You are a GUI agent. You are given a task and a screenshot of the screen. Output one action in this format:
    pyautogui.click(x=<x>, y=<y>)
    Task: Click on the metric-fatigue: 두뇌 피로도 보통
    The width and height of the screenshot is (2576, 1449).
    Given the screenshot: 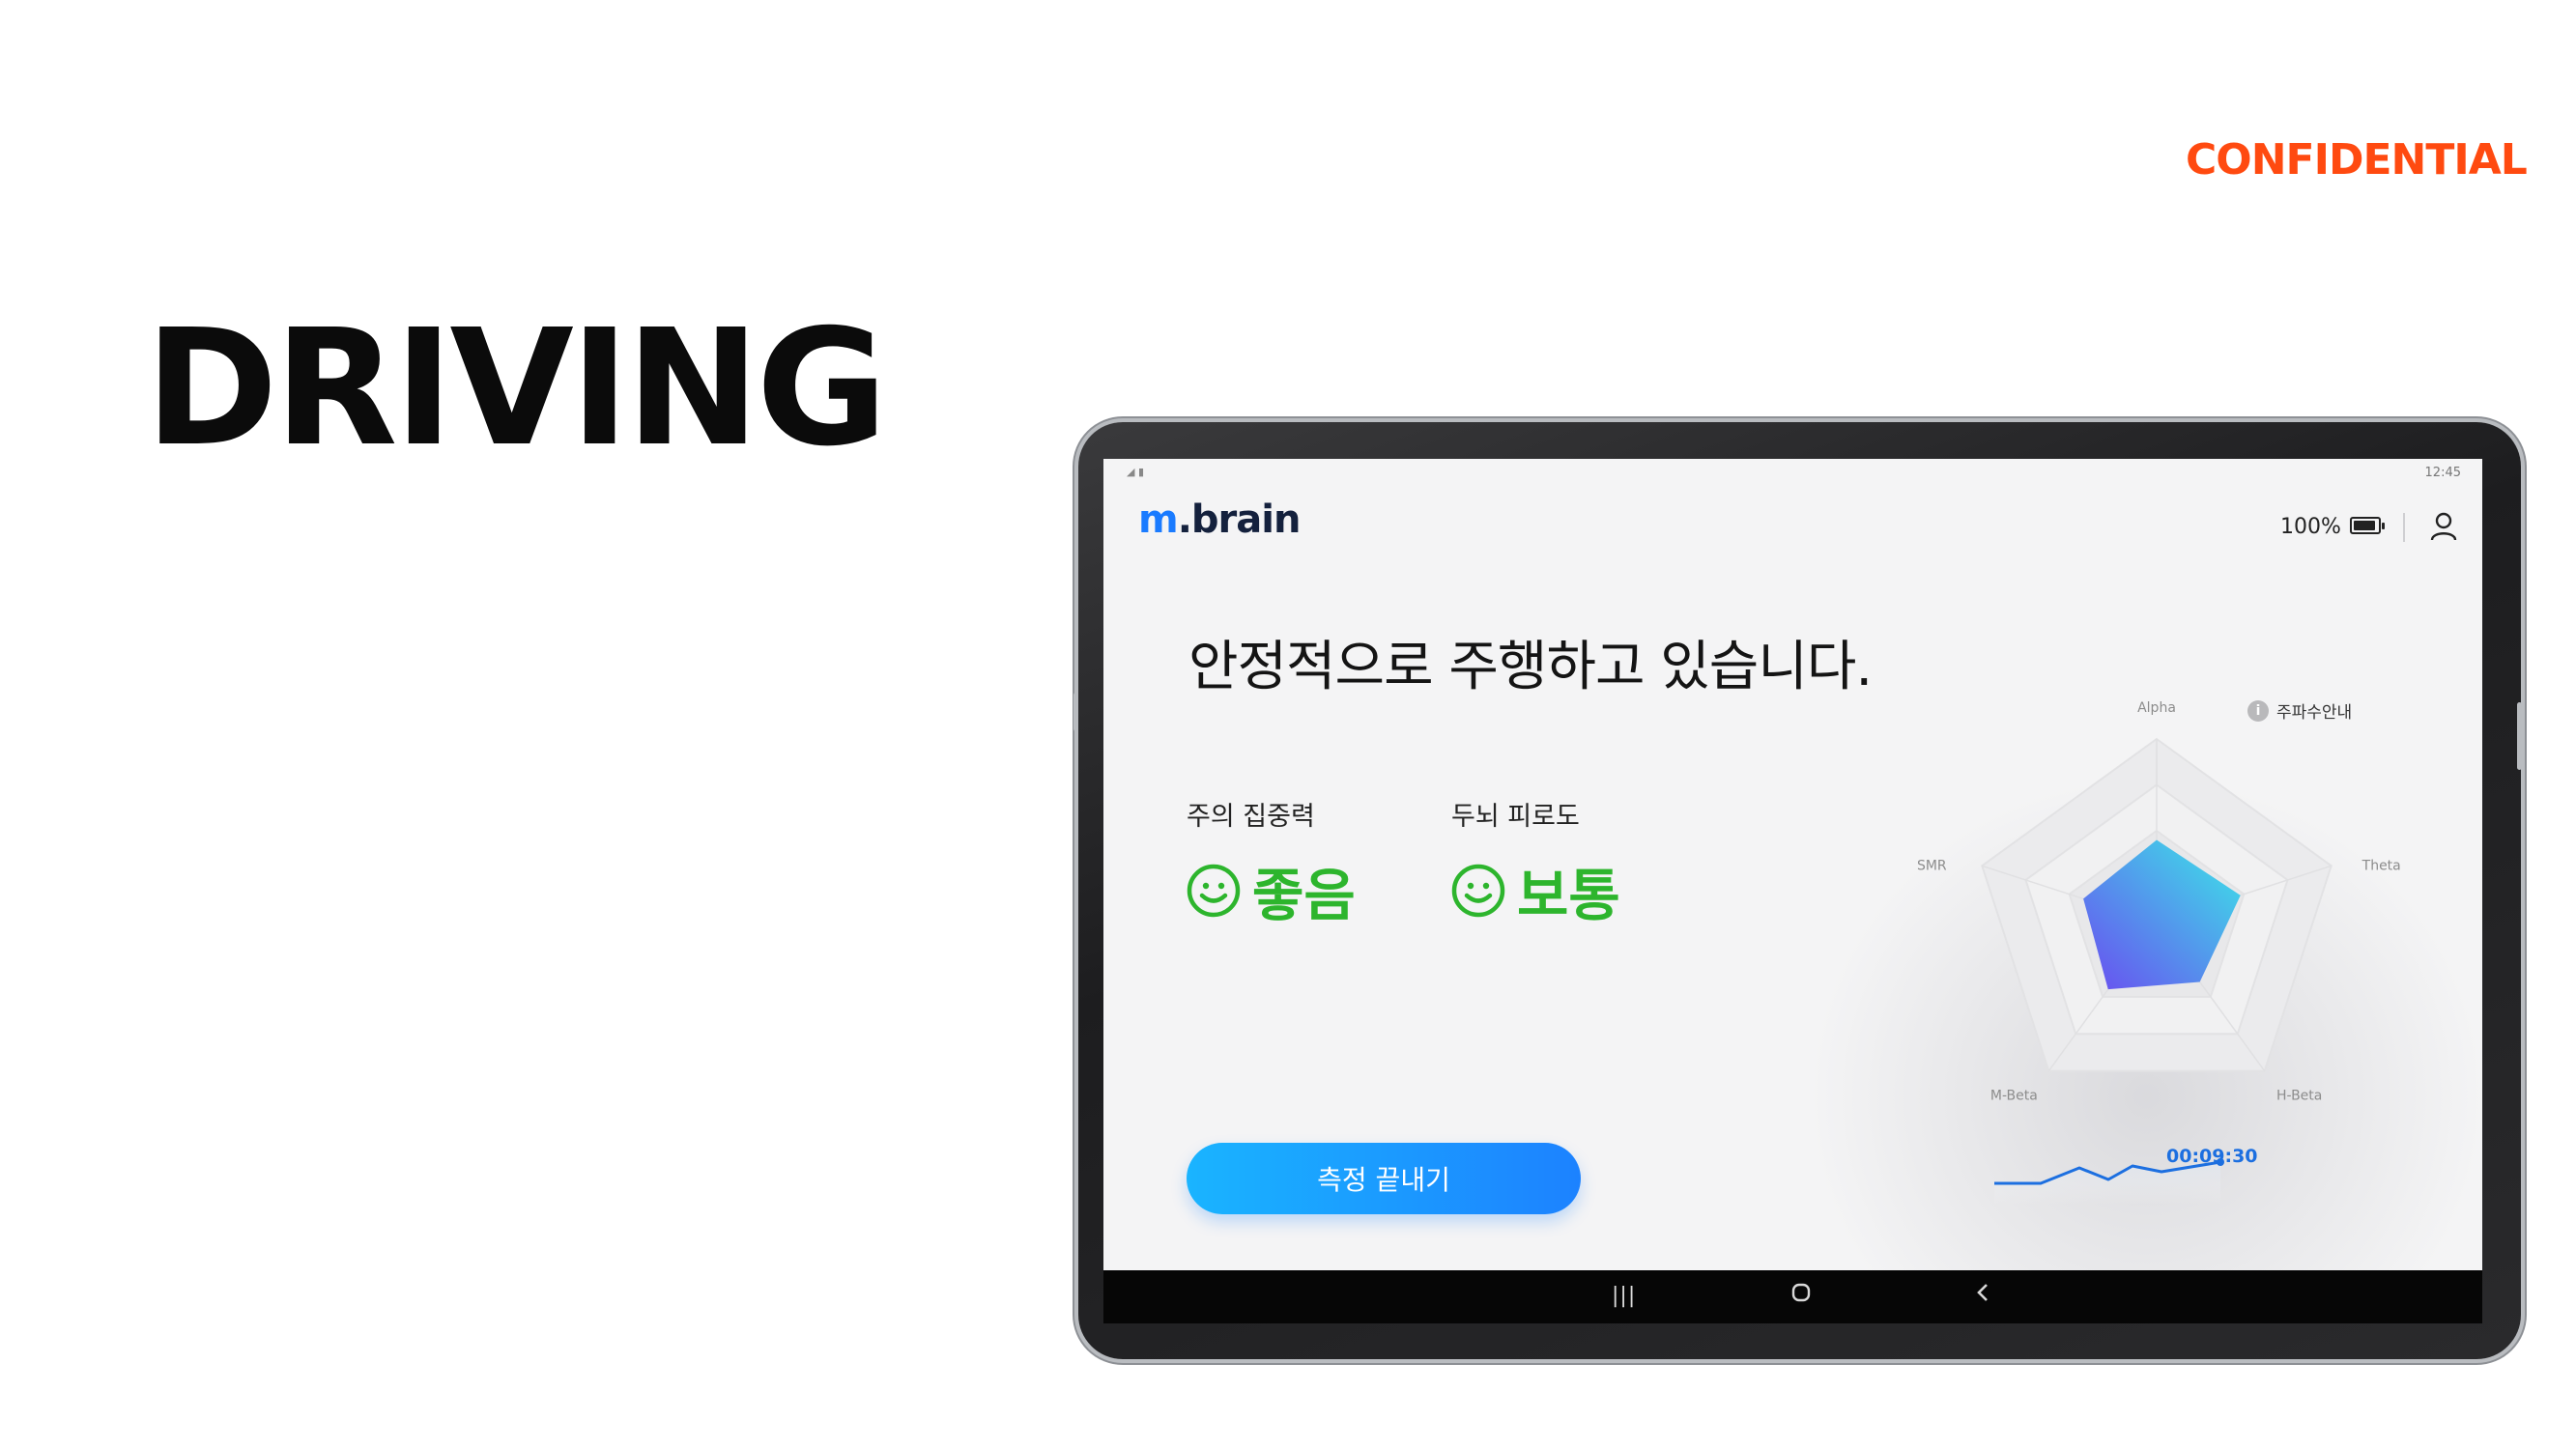 What is the action you would take?
    pyautogui.click(x=1536, y=863)
    